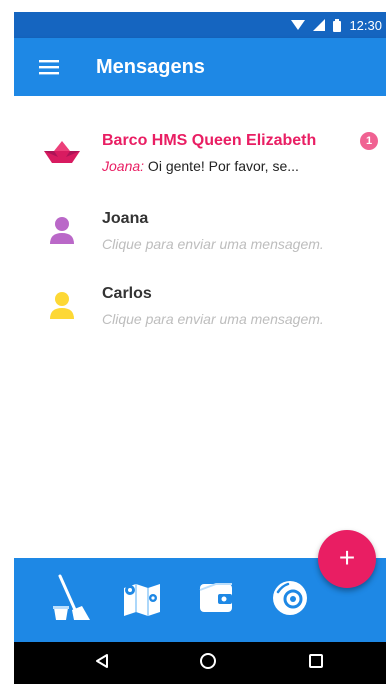  I want to click on system-nav-bar, so click(200, 663).